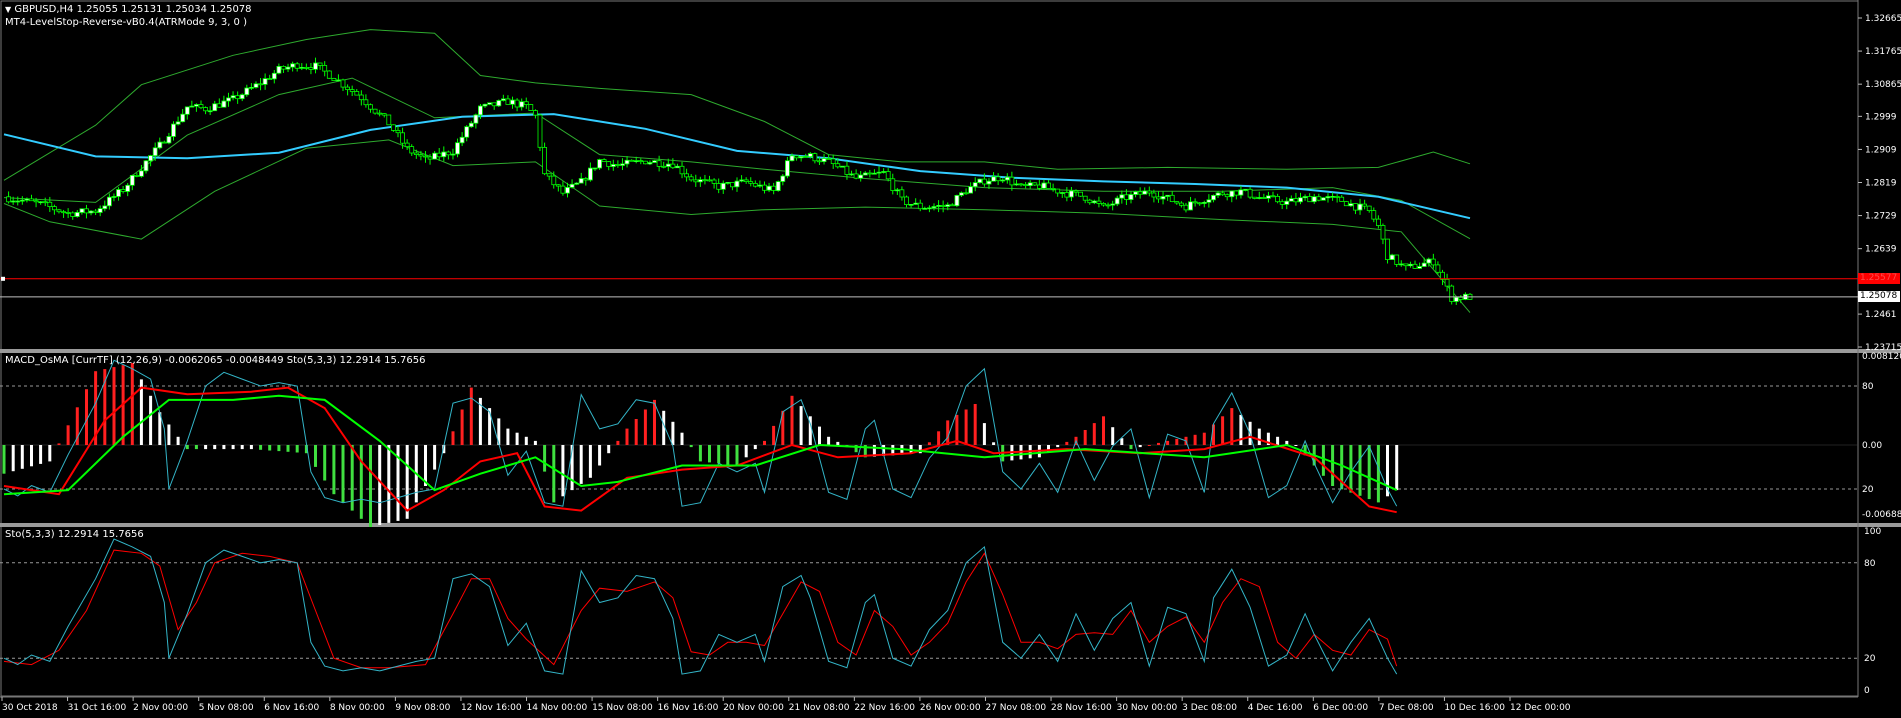  What do you see at coordinates (950, 708) in the screenshot?
I see `time-axis-label: 26 Nov 00:00` at bounding box center [950, 708].